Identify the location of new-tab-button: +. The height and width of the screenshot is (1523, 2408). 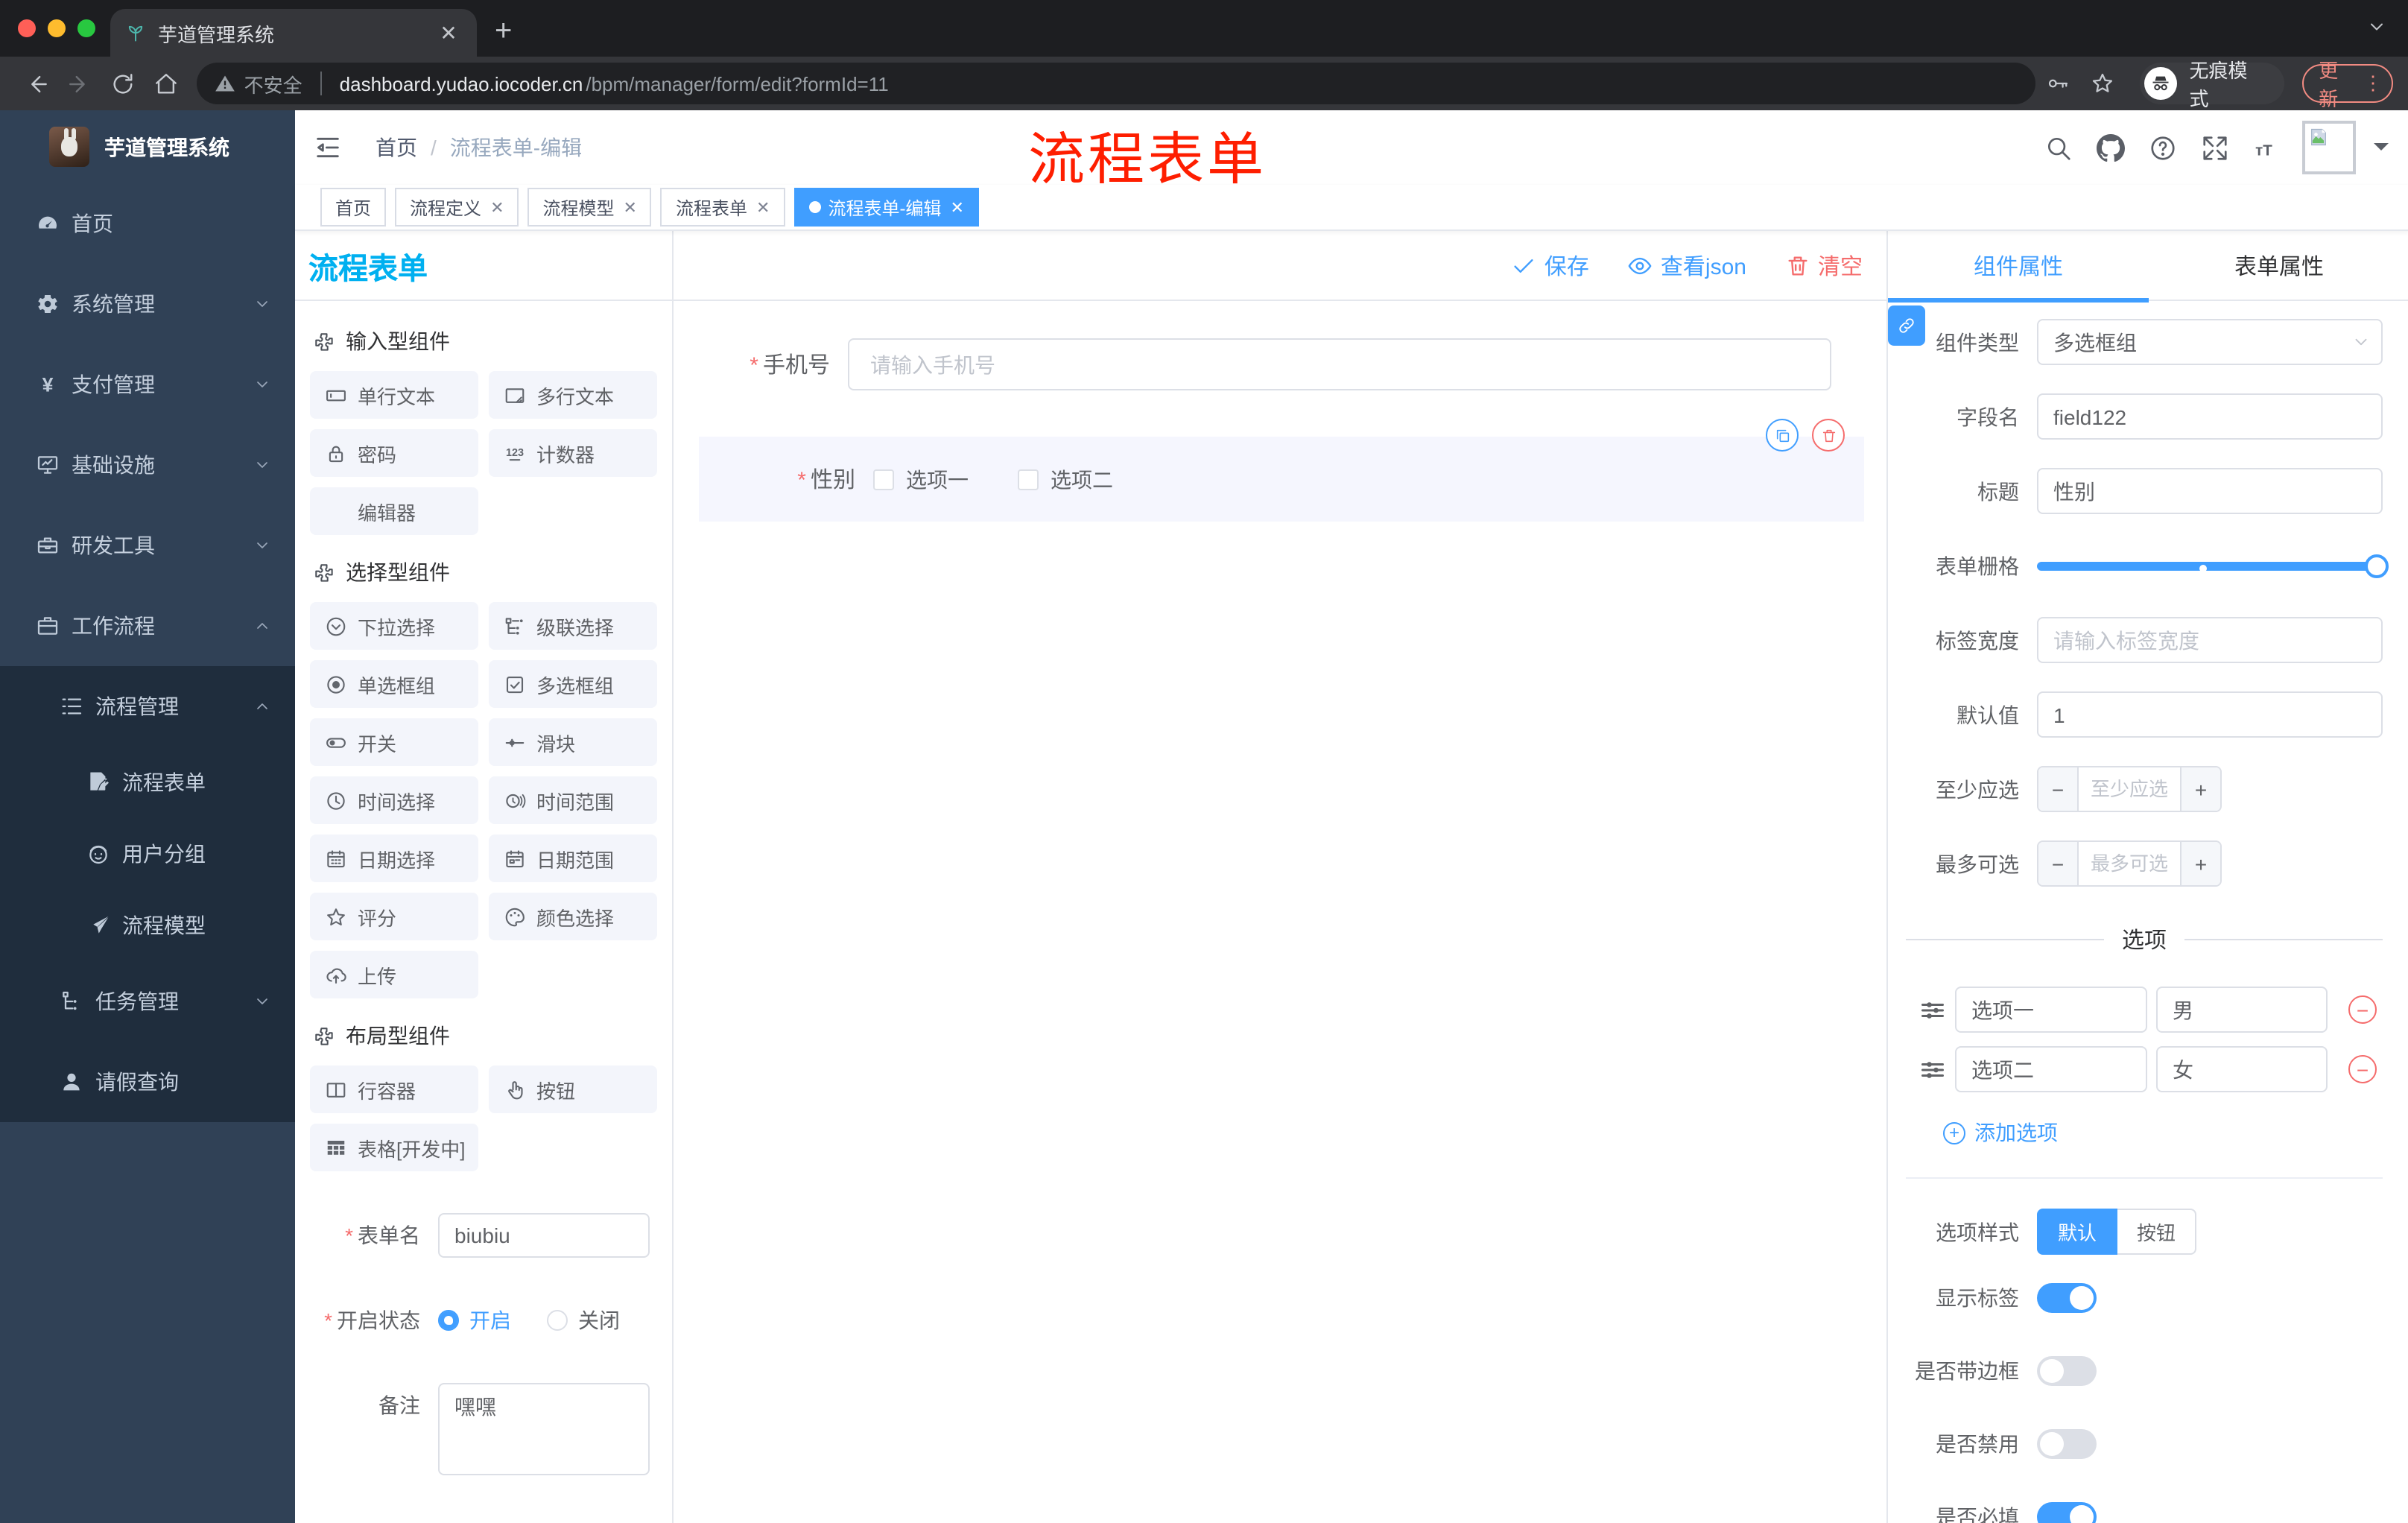
(503, 32).